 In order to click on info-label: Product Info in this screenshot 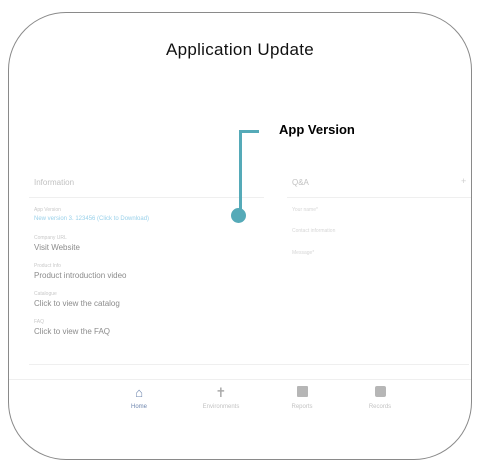, I will do `click(47, 266)`.